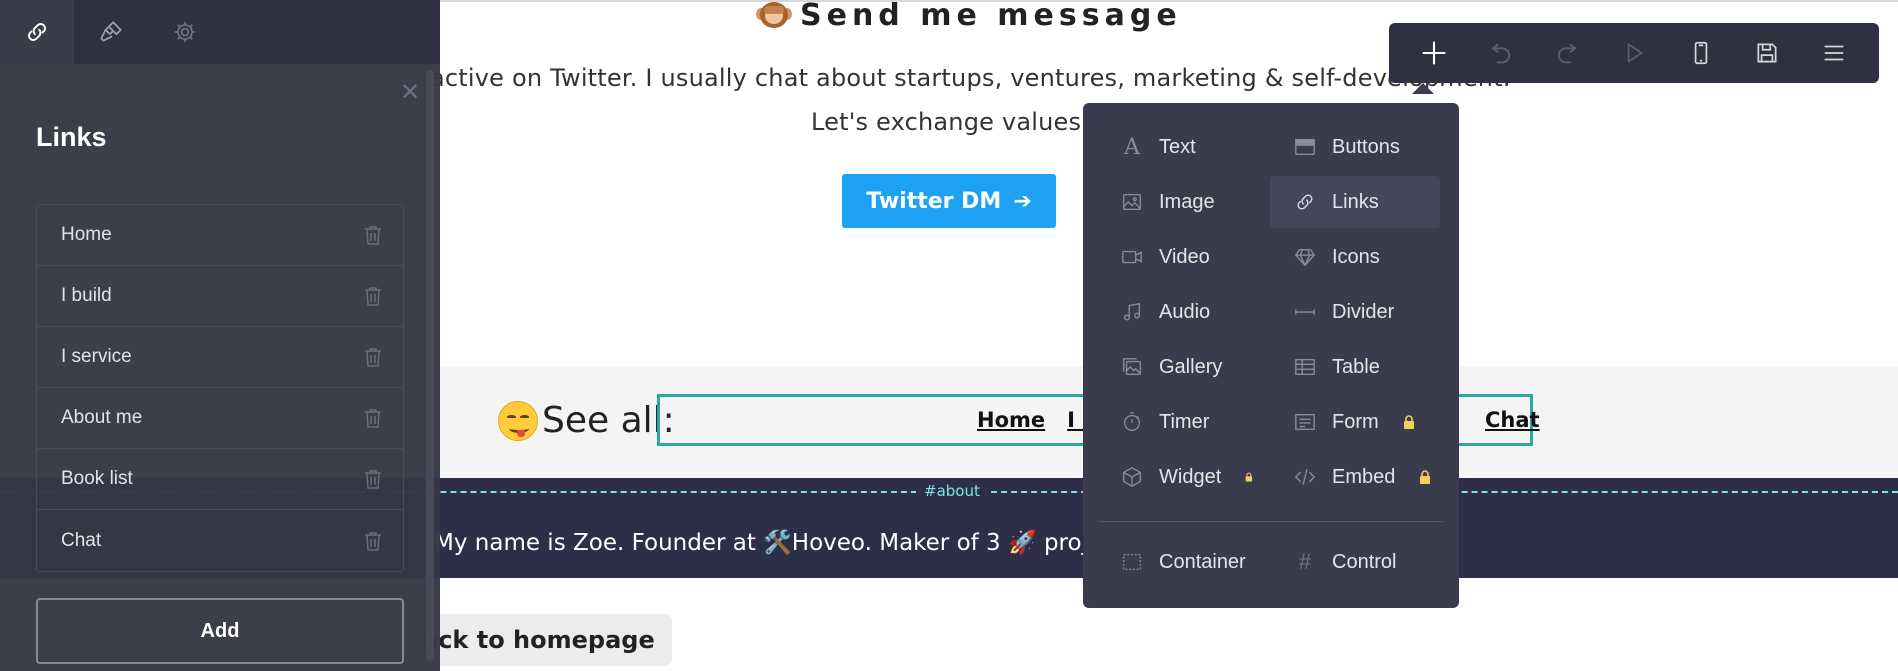 Image resolution: width=1898 pixels, height=671 pixels. Describe the element at coordinates (96, 356) in the screenshot. I see `link-label: I service` at that location.